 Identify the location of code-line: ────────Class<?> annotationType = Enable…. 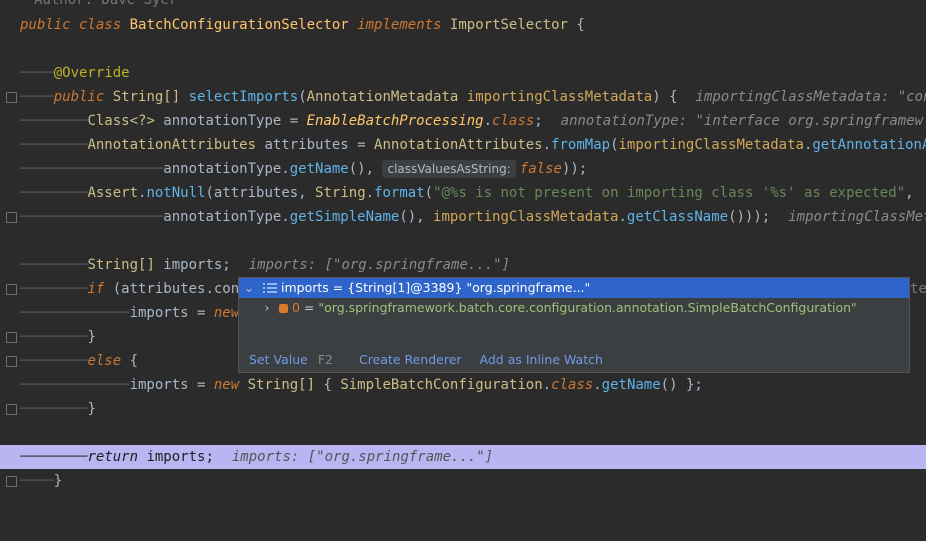
(472, 121).